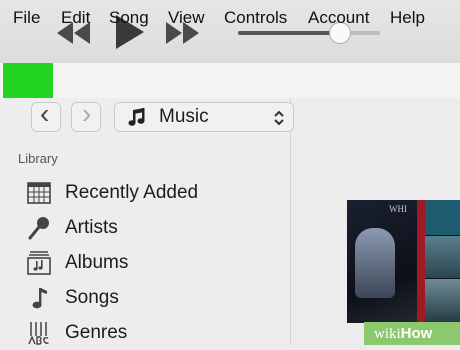 The width and height of the screenshot is (460, 350). What do you see at coordinates (421, 261) in the screenshot?
I see `album-art-red-stripe` at bounding box center [421, 261].